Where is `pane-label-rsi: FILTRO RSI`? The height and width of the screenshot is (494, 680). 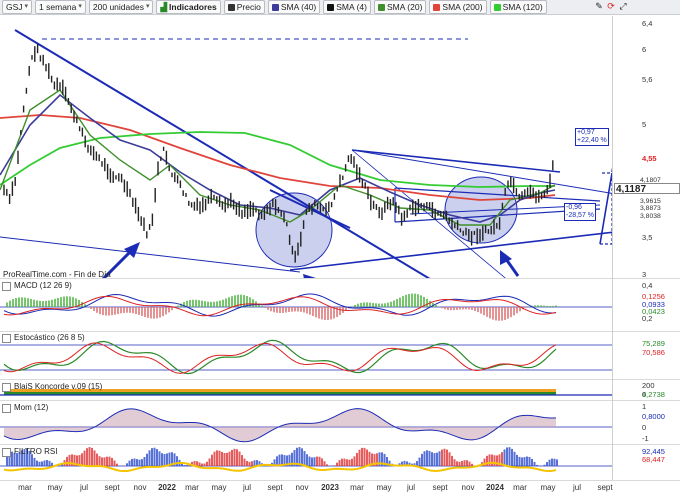
pane-label-rsi: FILTRO RSI is located at coordinates (29, 452).